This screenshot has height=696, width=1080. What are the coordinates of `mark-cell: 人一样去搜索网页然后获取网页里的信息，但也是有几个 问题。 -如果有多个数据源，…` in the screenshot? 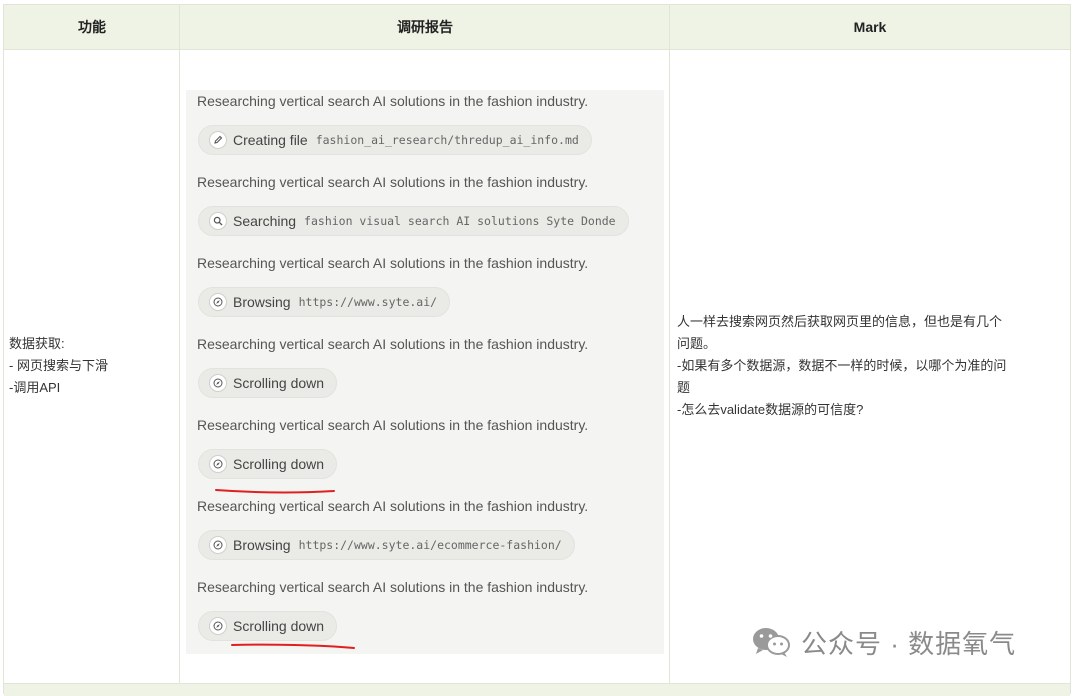 It's located at (870, 366).